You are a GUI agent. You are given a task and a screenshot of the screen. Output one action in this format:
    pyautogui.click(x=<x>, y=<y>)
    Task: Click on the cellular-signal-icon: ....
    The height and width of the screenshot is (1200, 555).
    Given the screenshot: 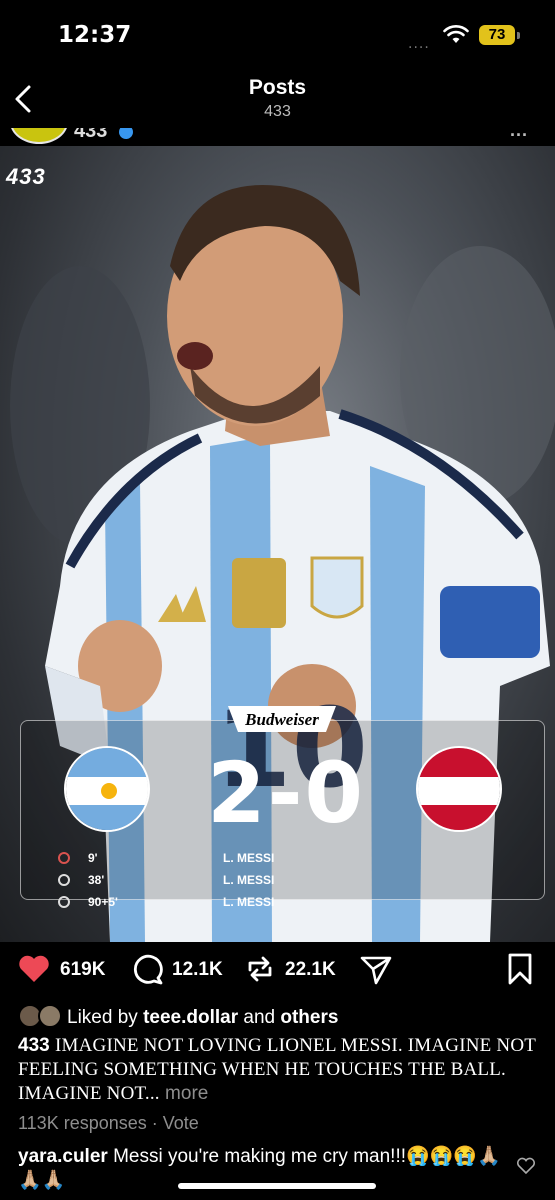 What is the action you would take?
    pyautogui.click(x=419, y=44)
    